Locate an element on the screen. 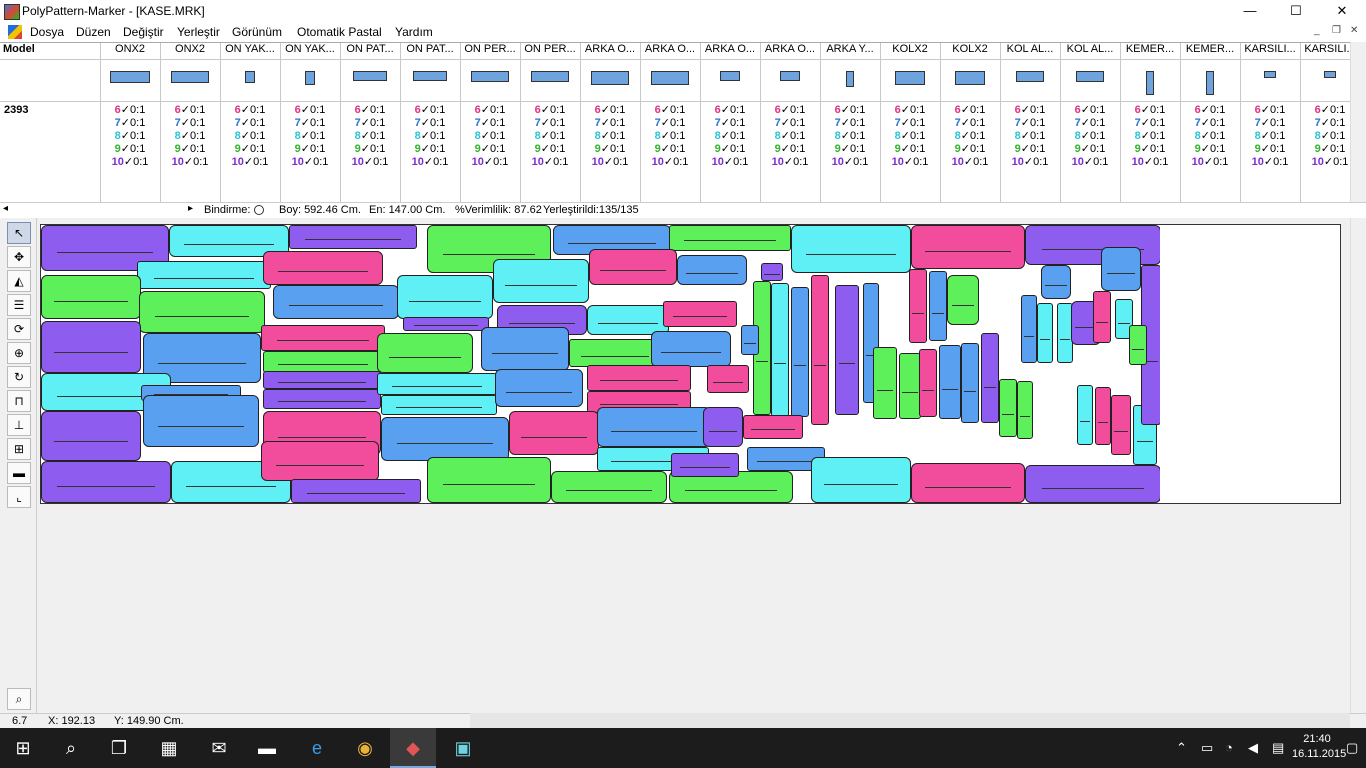  search-icon: ⌕ is located at coordinates (71, 748).